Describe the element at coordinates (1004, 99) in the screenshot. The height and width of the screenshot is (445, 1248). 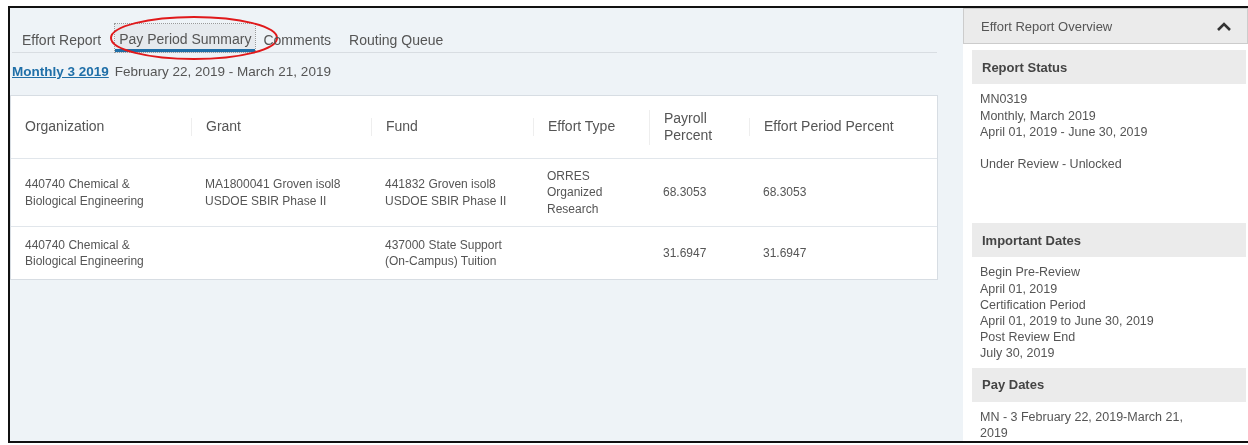
I see `info-line: MN0319` at that location.